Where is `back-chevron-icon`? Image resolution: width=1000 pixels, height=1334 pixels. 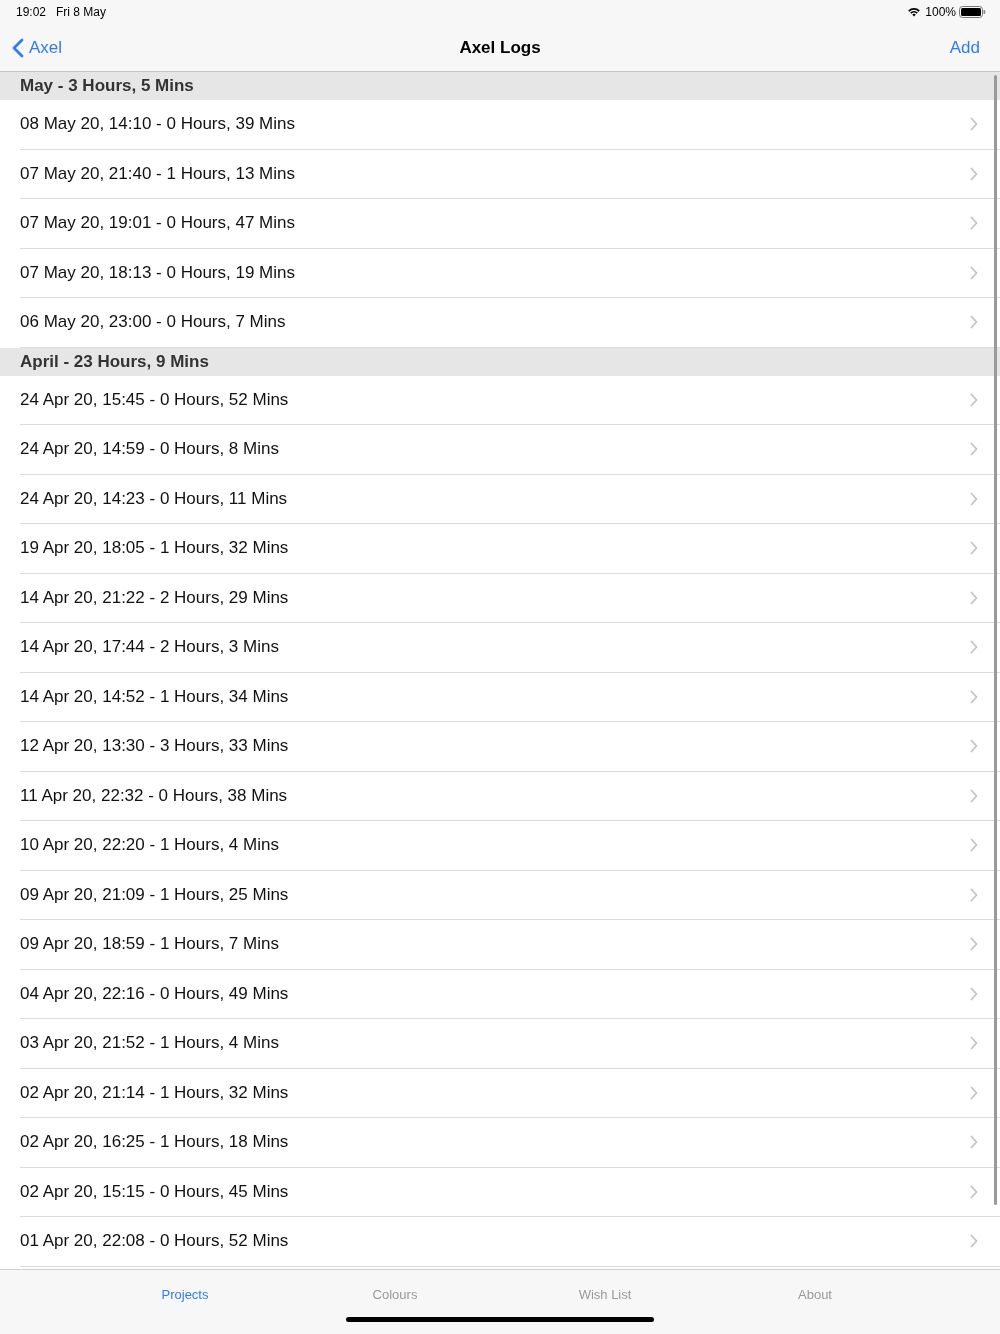 back-chevron-icon is located at coordinates (18, 47).